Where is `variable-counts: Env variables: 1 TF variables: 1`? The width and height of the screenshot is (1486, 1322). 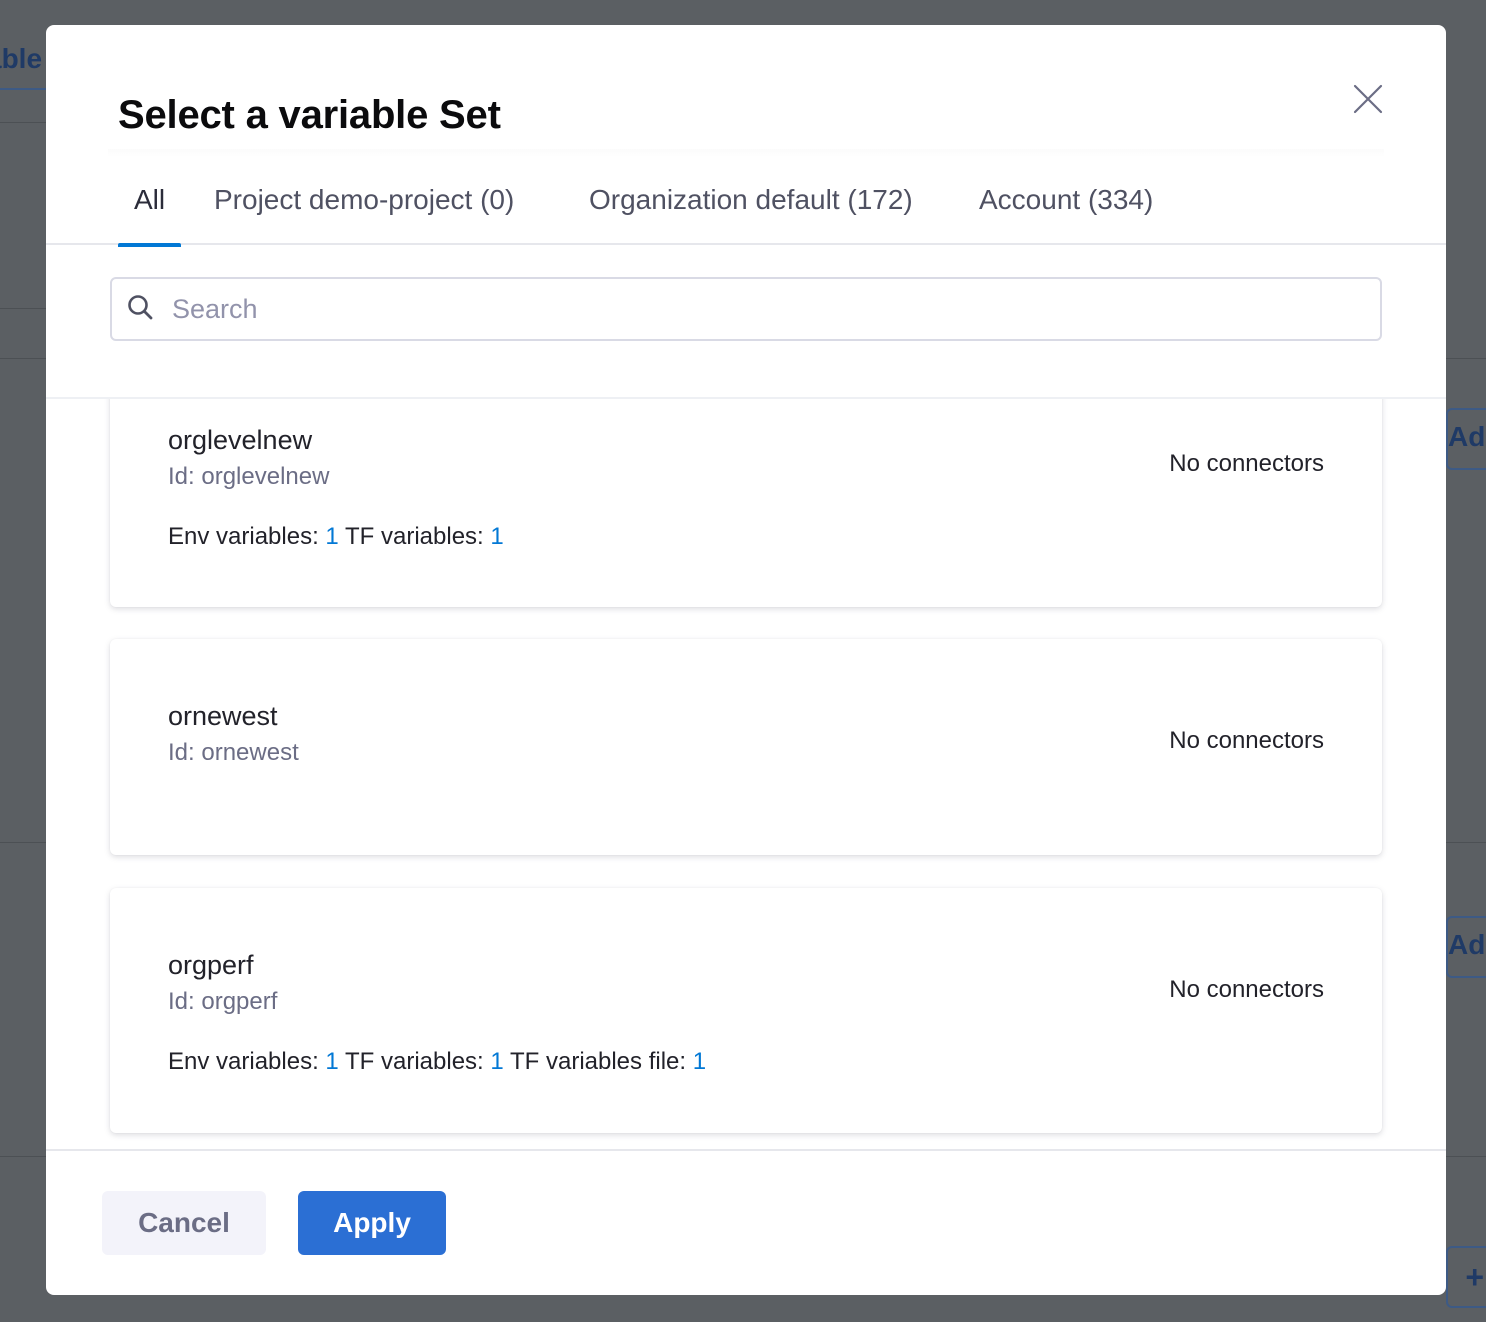
variable-counts: Env variables: 1 TF variables: 1 is located at coordinates (336, 537).